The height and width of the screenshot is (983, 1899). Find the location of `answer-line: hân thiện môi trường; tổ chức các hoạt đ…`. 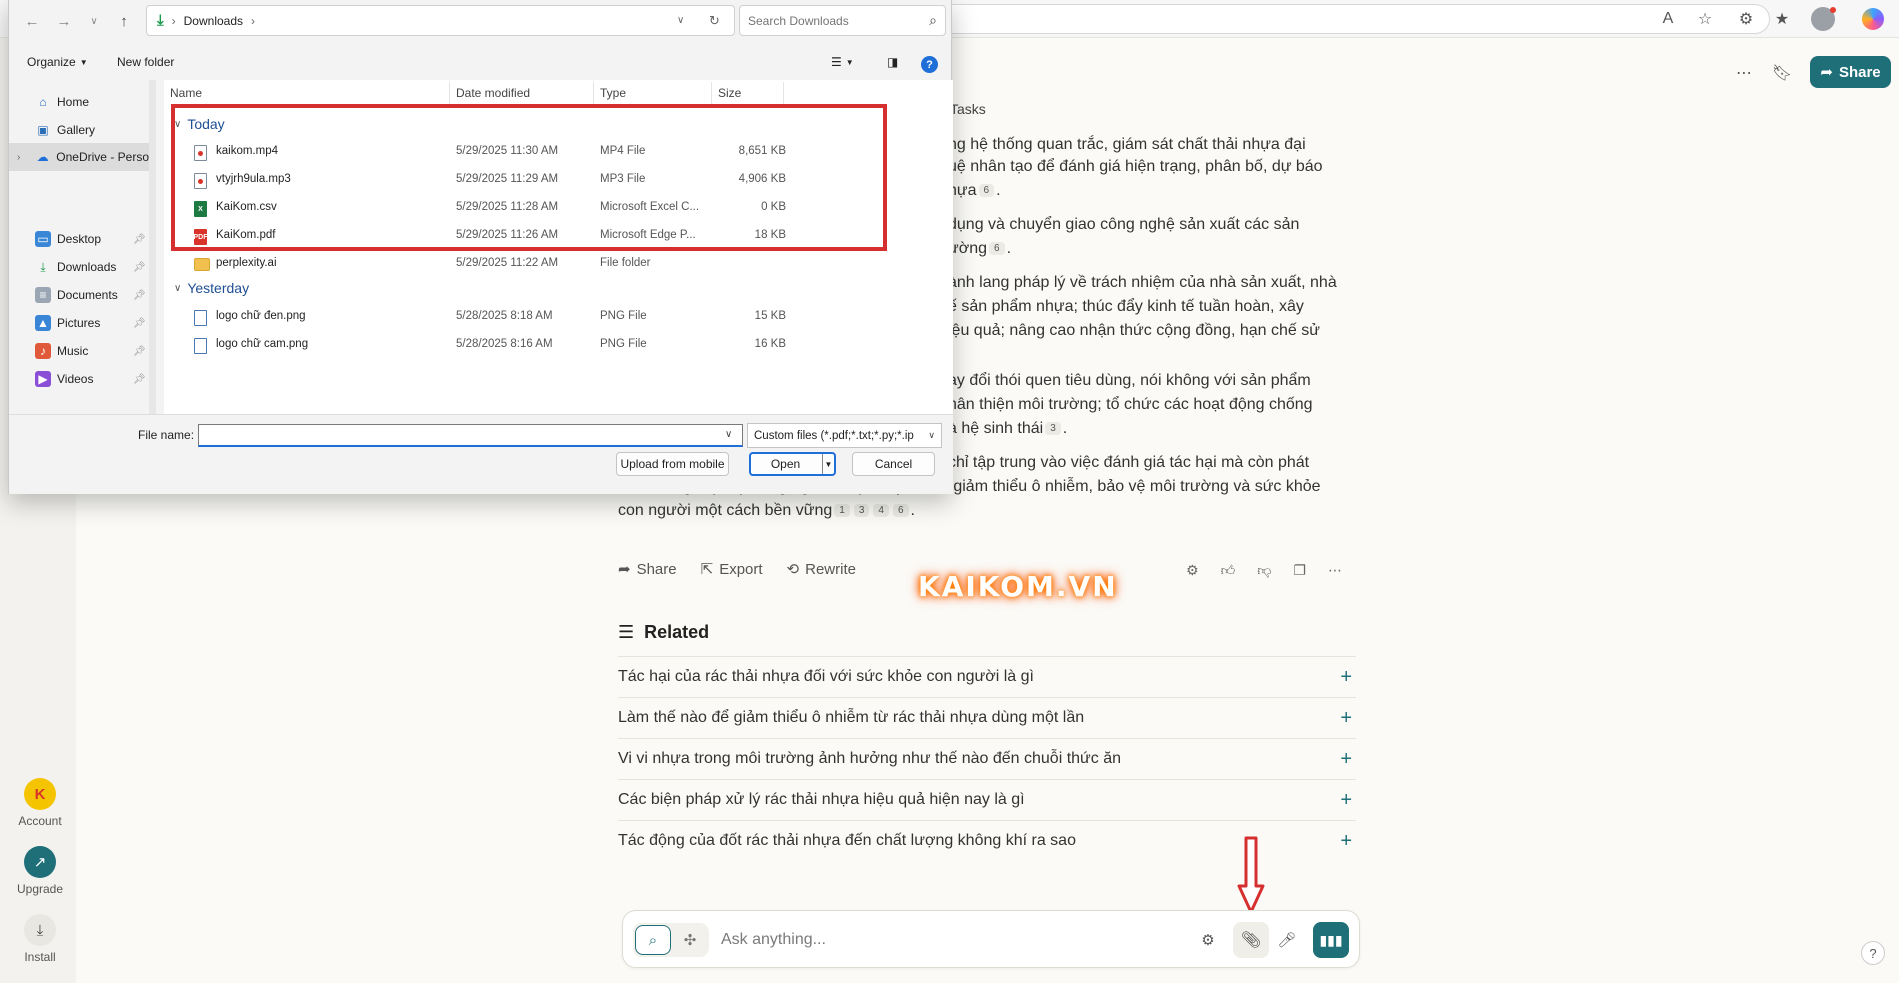

answer-line: hân thiện môi trường; tổ chức các hoạt đ… is located at coordinates (1130, 405).